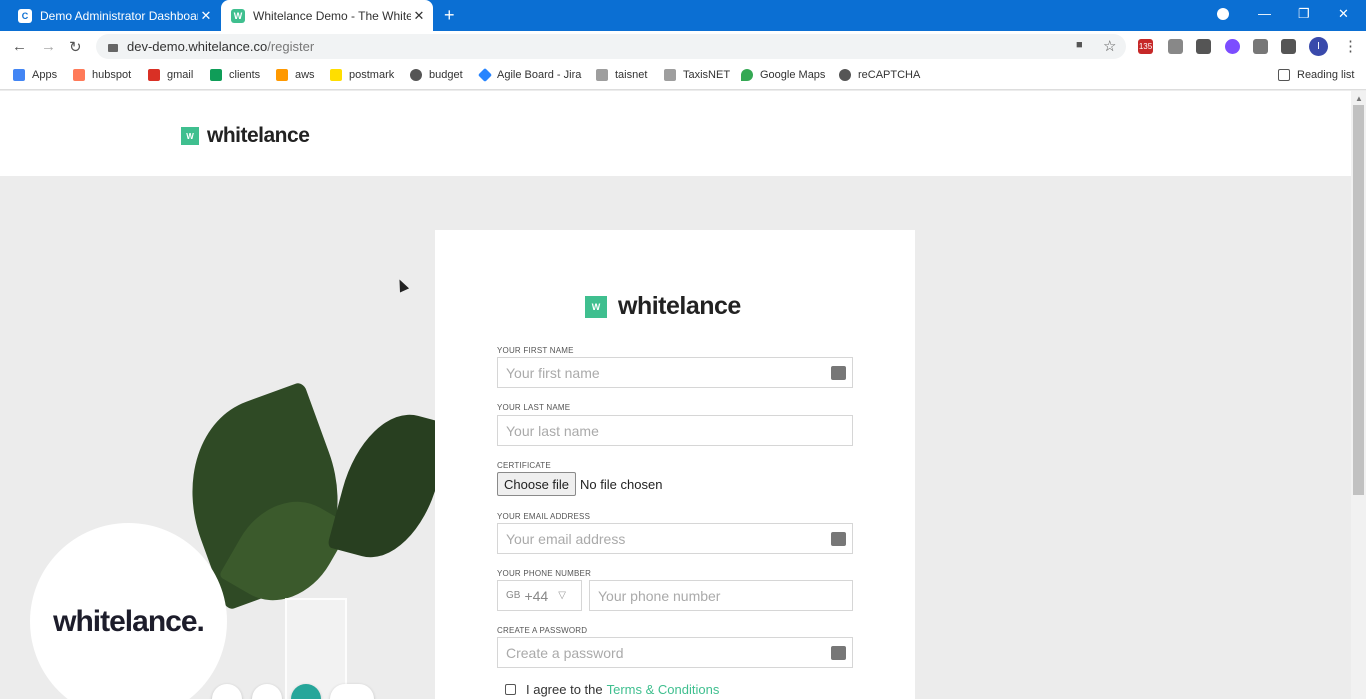 The height and width of the screenshot is (699, 1366). I want to click on country-code: GB, so click(513, 595).